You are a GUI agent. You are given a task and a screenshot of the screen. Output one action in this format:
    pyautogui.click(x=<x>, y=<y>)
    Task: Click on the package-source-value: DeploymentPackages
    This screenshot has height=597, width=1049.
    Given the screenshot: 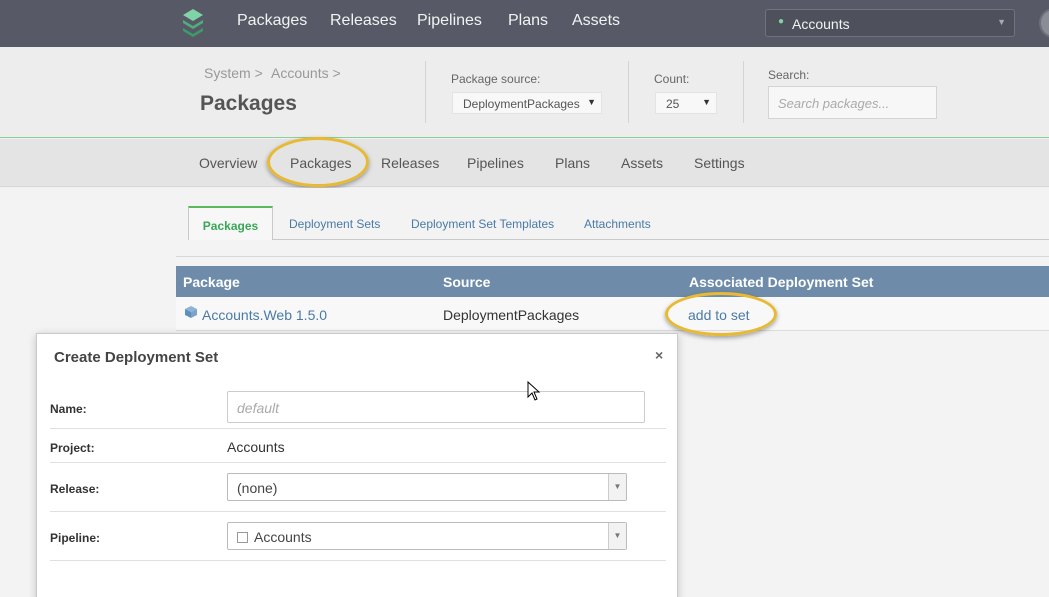 What is the action you would take?
    pyautogui.click(x=521, y=104)
    